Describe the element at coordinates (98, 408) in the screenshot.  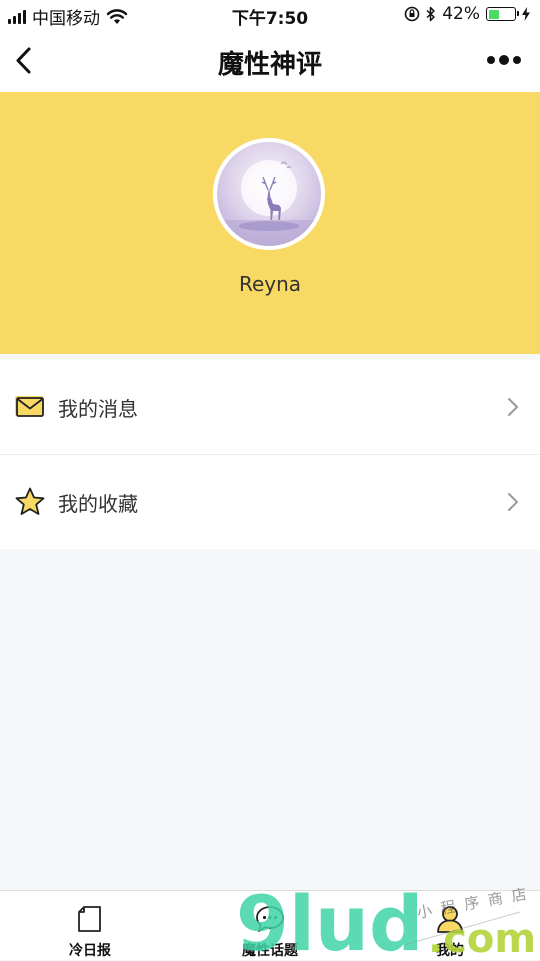
I see `menu-item-label: 我的消息` at that location.